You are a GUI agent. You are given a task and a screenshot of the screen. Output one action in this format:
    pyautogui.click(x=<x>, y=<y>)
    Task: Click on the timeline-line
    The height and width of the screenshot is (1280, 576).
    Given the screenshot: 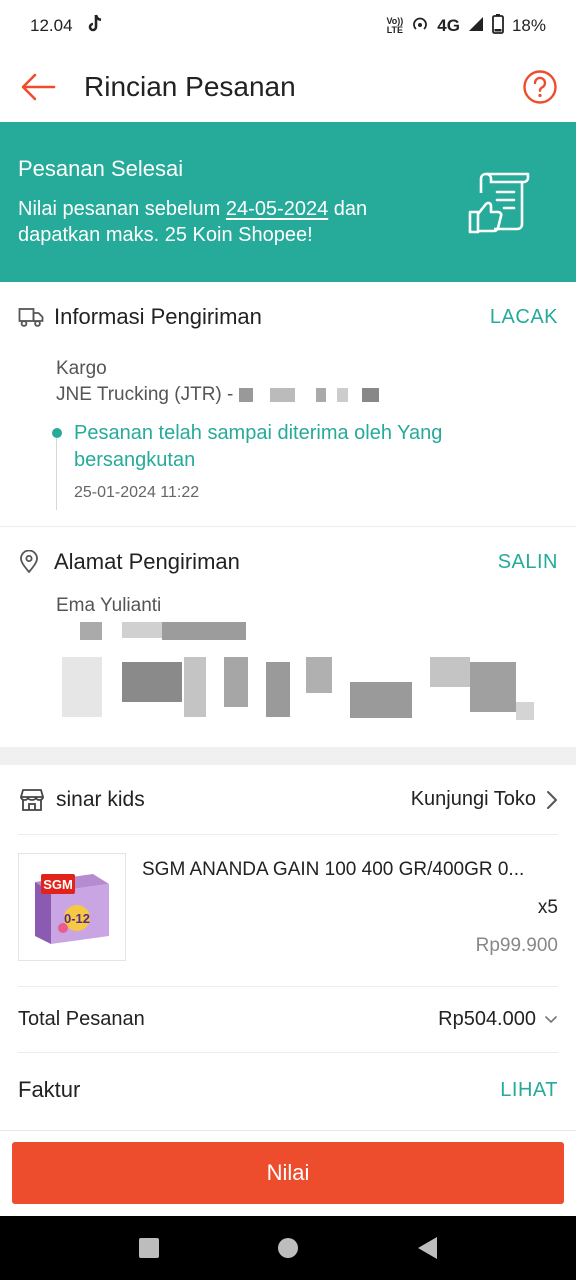 What is the action you would take?
    pyautogui.click(x=56, y=472)
    